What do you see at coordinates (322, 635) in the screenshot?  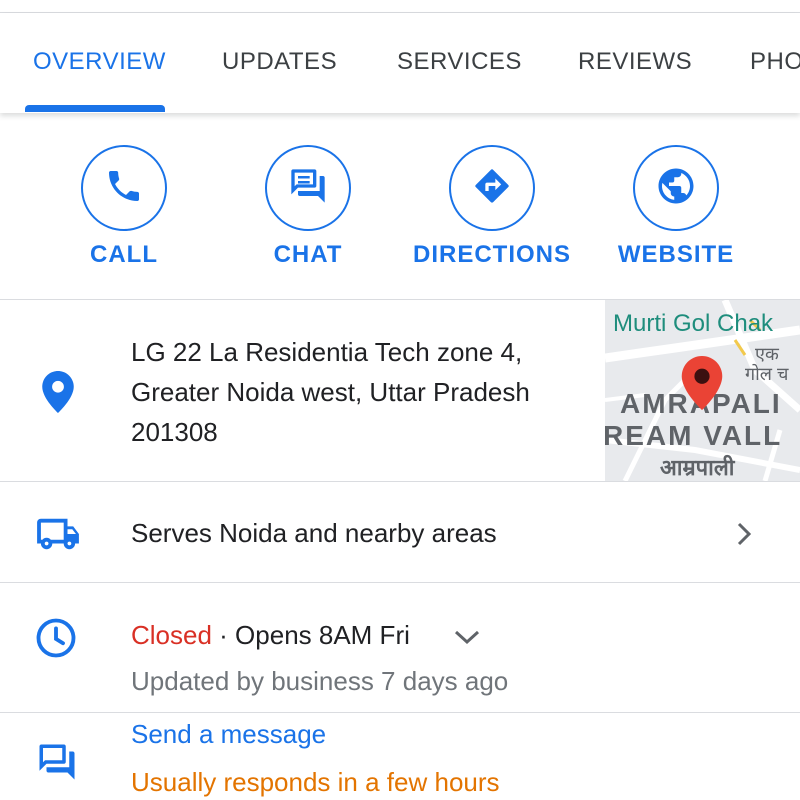 I see `opens-time: Opens 8AM Fri` at bounding box center [322, 635].